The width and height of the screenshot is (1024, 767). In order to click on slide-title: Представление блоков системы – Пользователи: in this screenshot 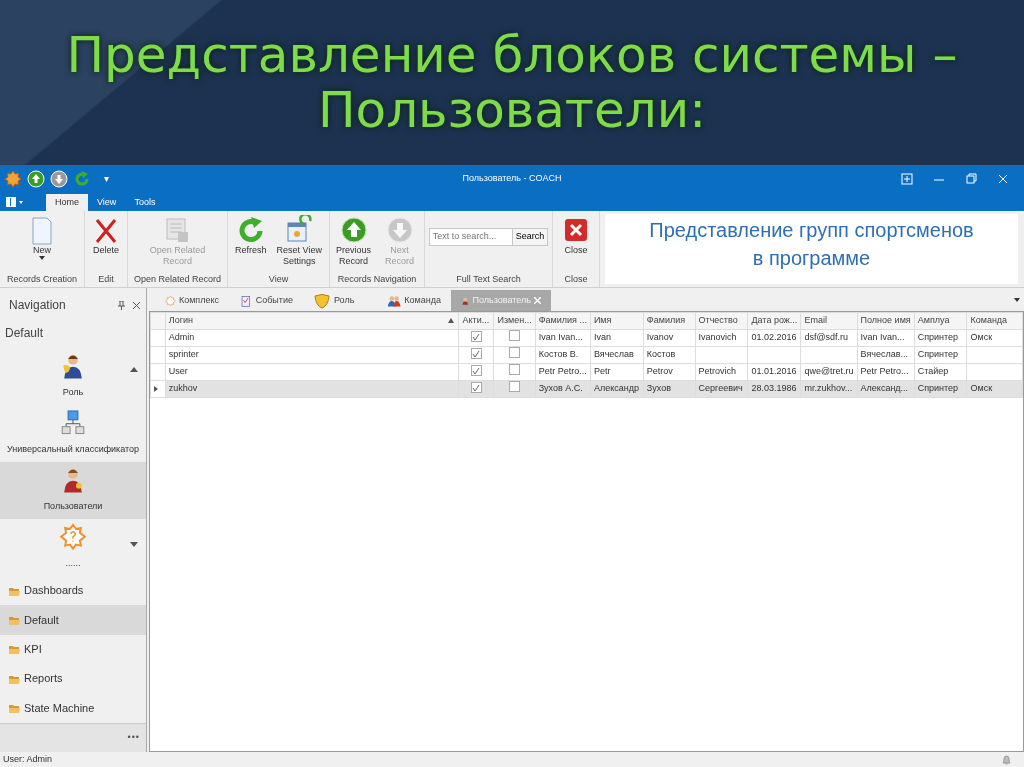, I will do `click(512, 82)`.